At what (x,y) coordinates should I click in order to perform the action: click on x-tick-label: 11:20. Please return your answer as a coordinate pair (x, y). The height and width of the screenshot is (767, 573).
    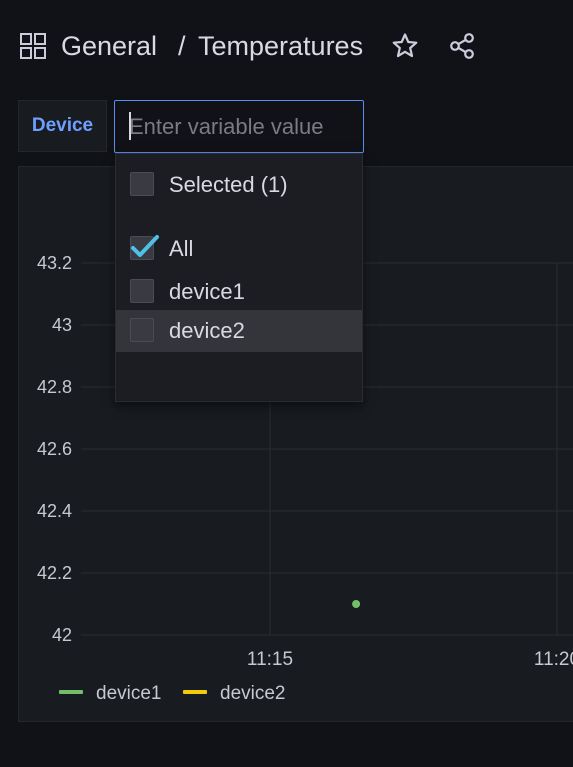
    Looking at the image, I should click on (553, 659).